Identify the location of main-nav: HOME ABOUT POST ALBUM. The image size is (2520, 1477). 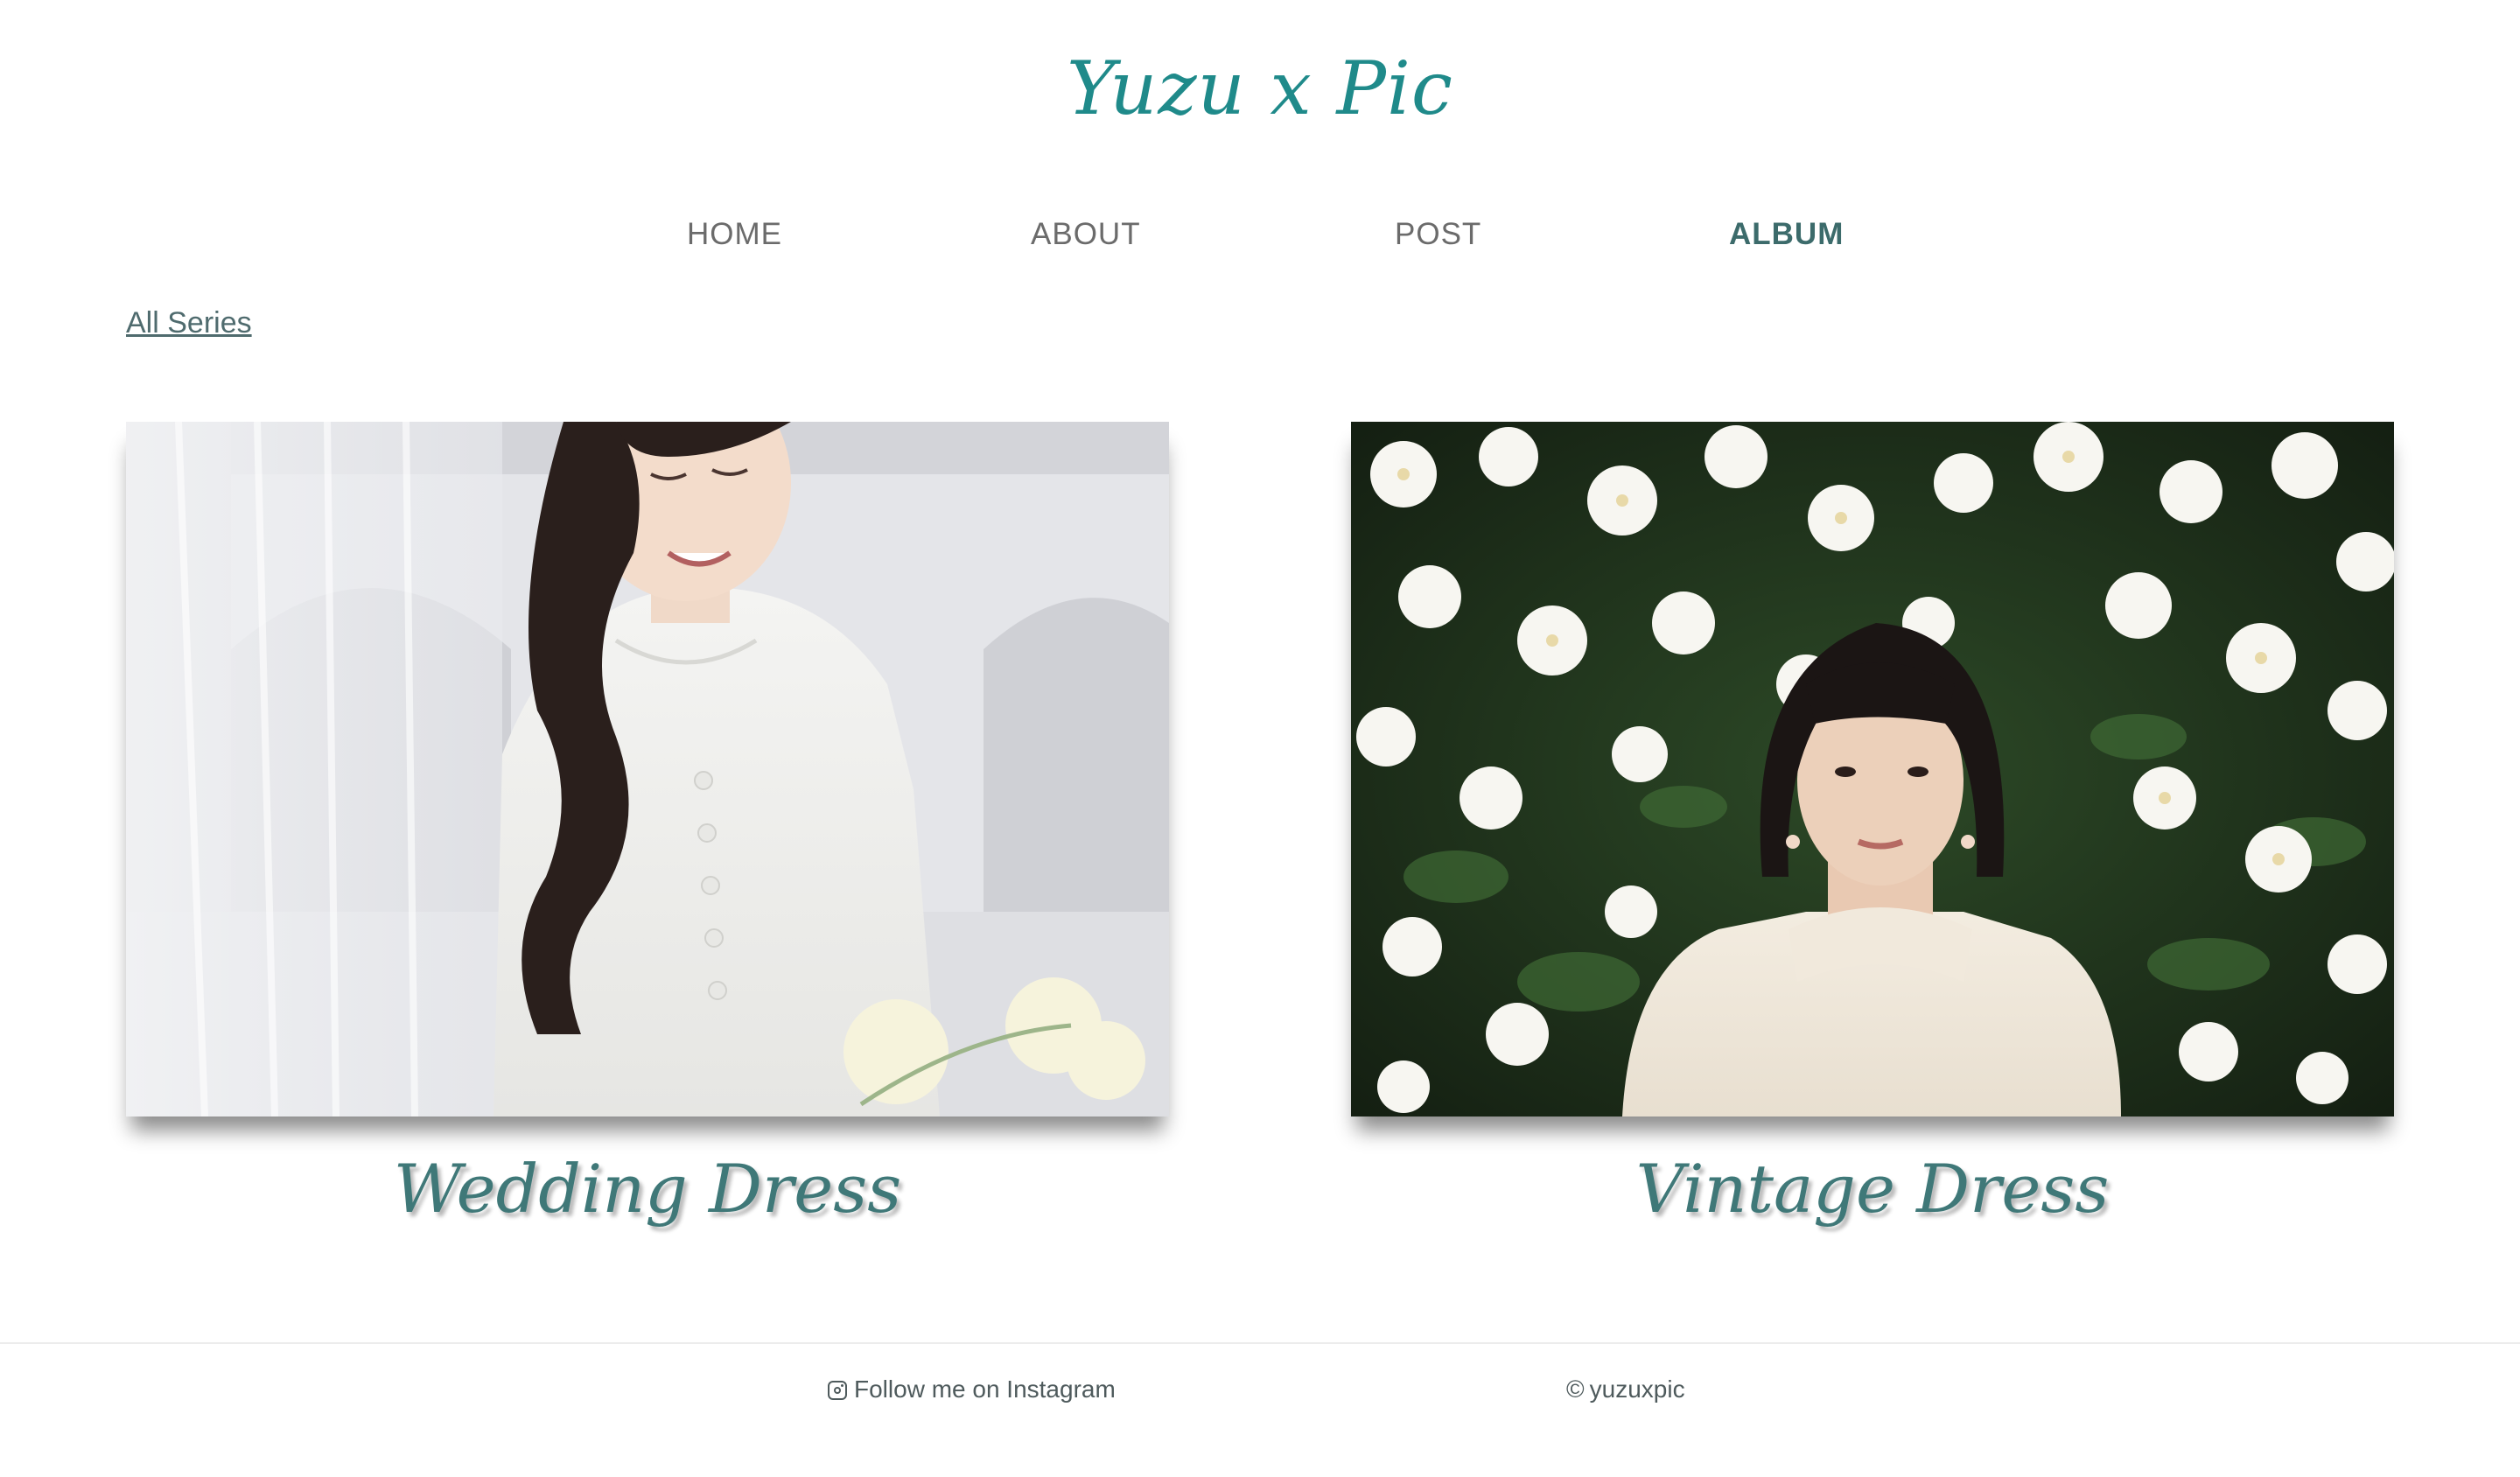
(1260, 239).